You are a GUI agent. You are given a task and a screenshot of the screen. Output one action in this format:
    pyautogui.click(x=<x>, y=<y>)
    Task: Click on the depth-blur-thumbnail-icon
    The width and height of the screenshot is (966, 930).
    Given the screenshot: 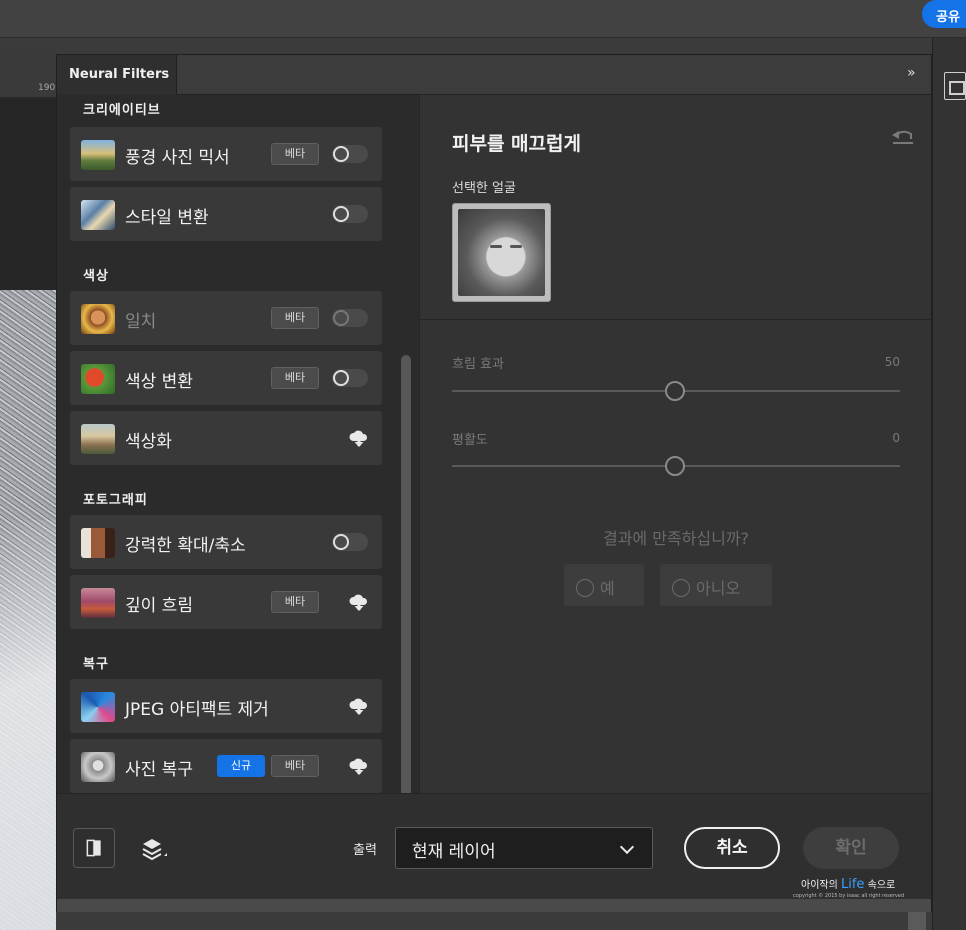 What is the action you would take?
    pyautogui.click(x=98, y=603)
    